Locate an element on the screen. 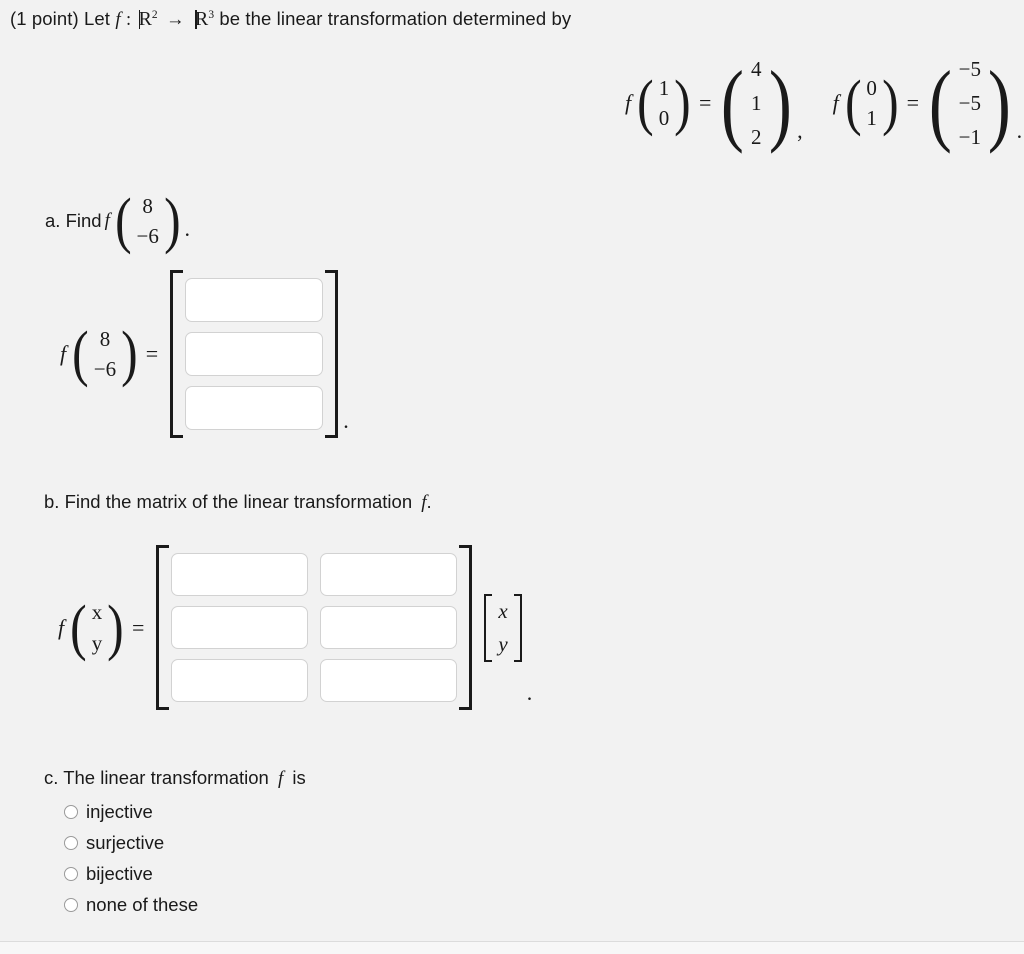 This screenshot has width=1024, height=954. part-c-label: c. The linear transformation f is is located at coordinates (175, 778).